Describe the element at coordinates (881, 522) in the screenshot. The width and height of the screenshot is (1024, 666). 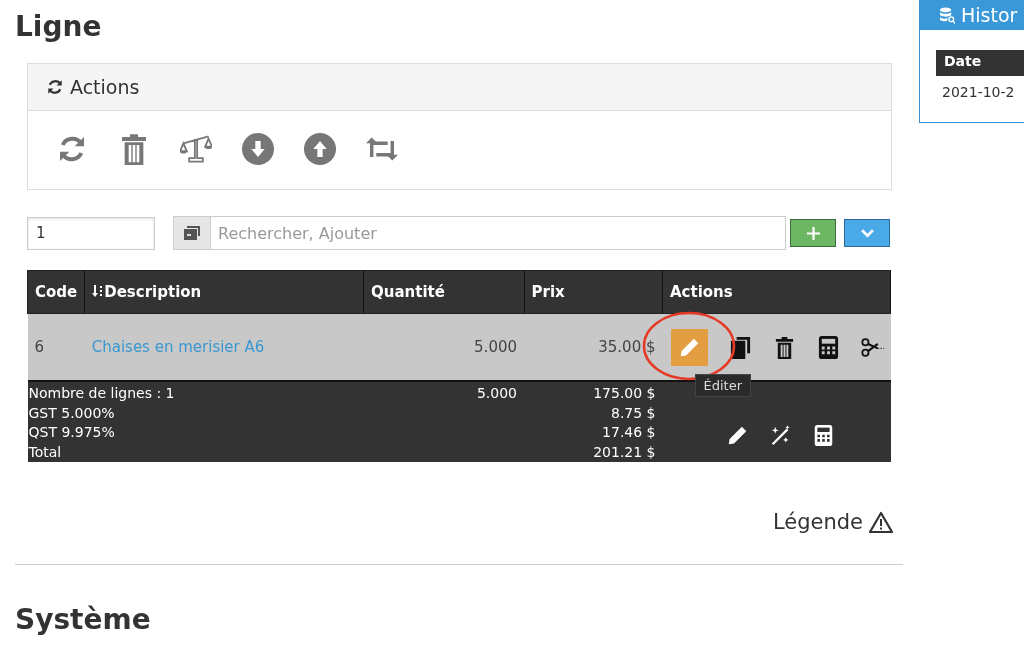
I see `warning-icon` at that location.